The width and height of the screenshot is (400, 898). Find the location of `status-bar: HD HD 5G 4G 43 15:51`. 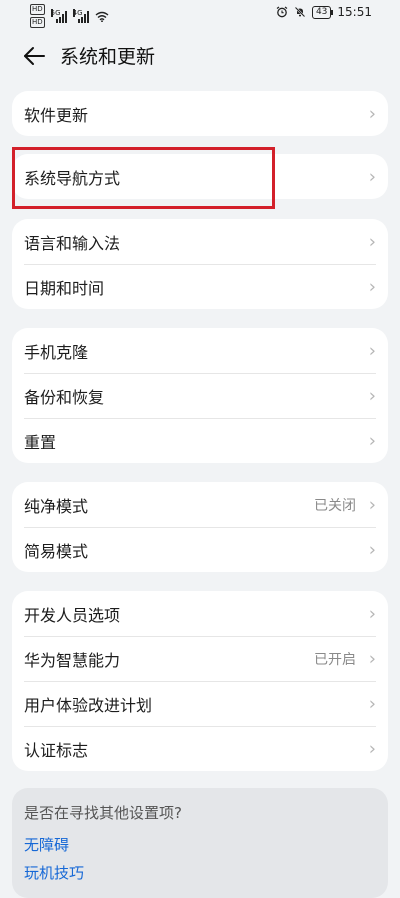

status-bar: HD HD 5G 4G 43 15:51 is located at coordinates (200, 14).